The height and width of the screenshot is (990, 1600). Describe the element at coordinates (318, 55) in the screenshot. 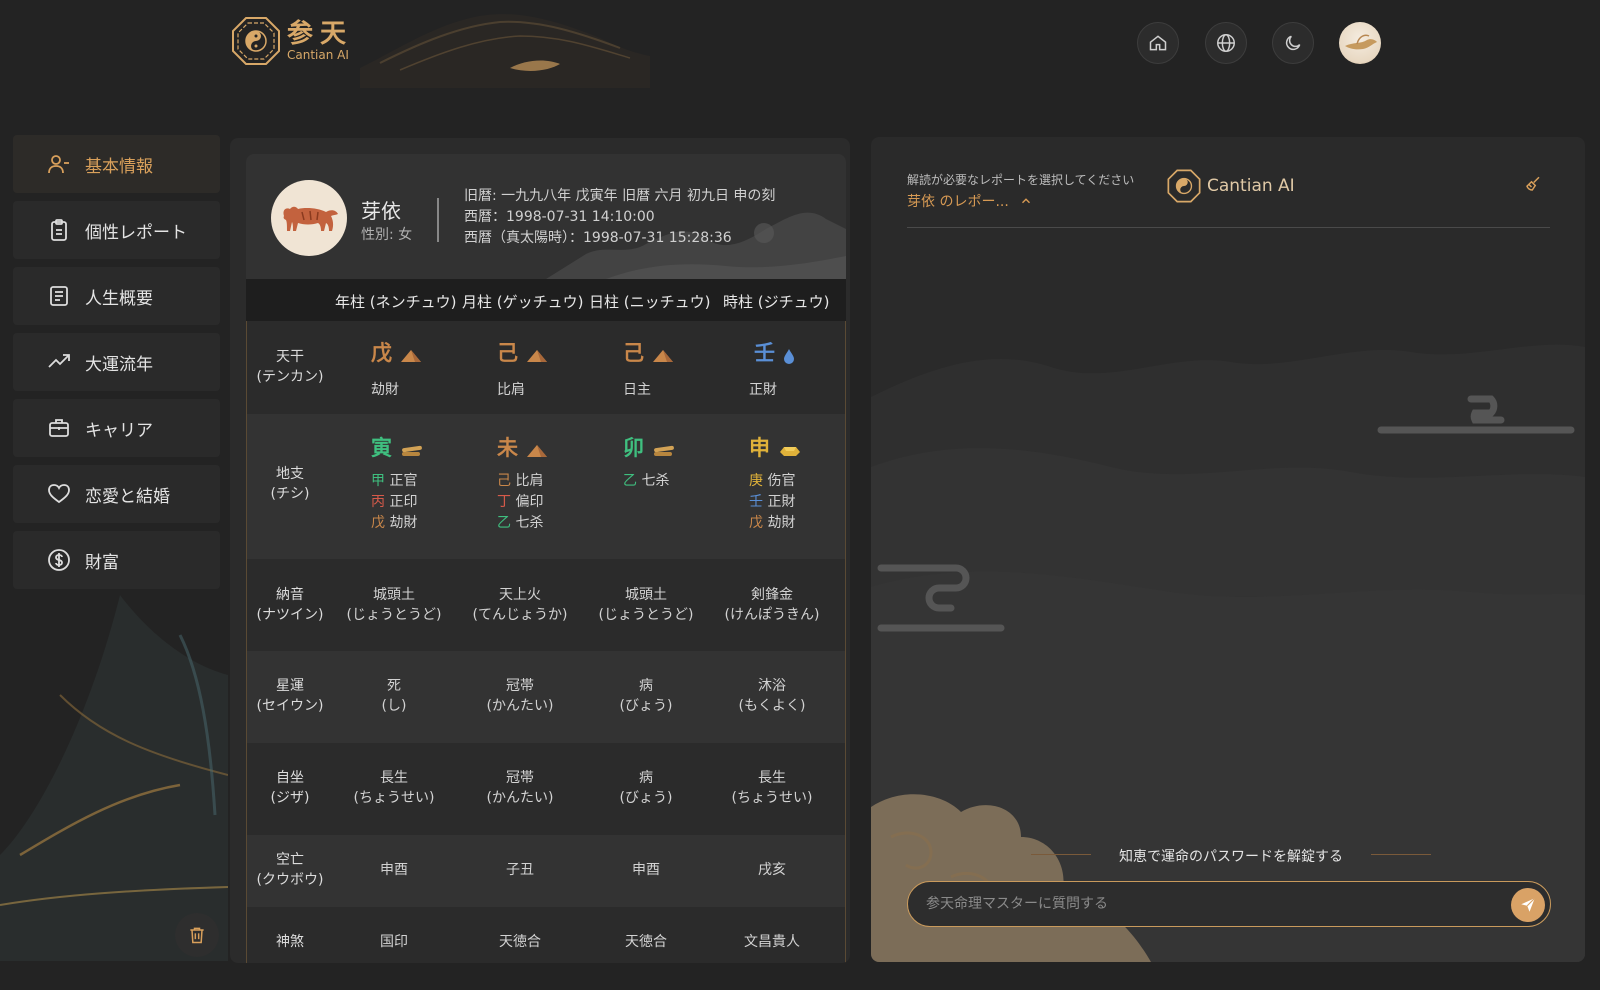

I see `logo-subtitle: Cantian AI` at that location.